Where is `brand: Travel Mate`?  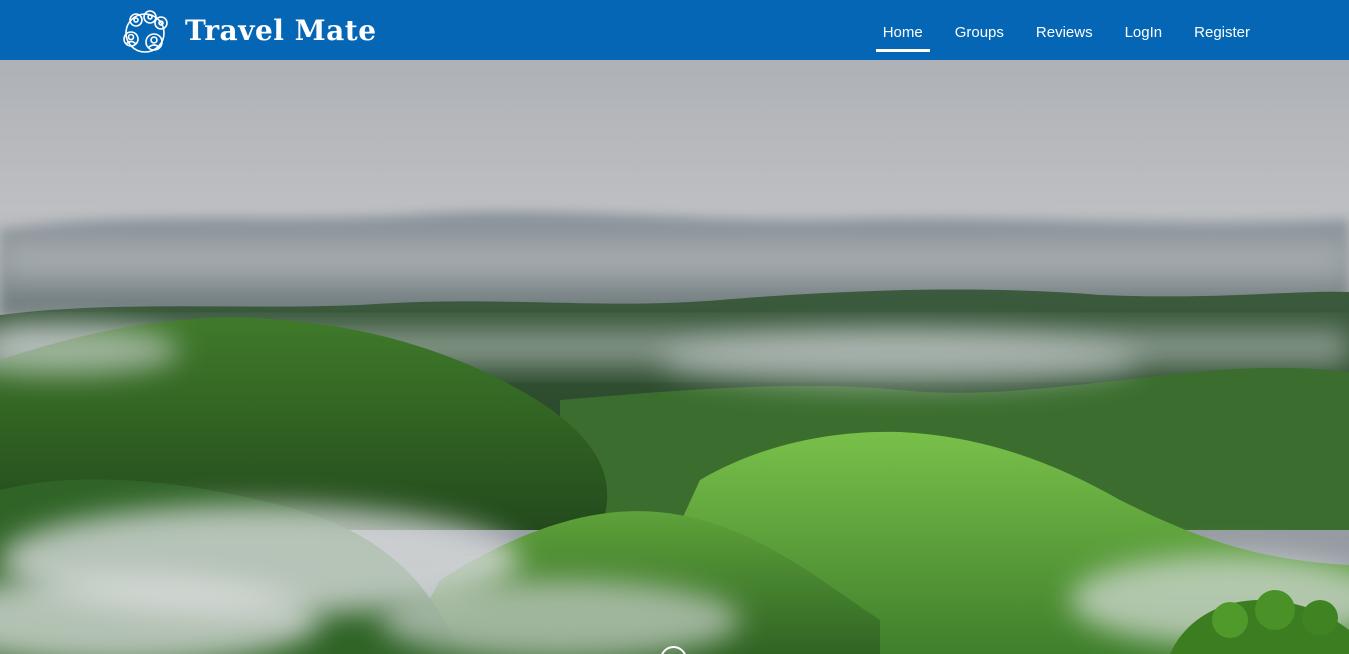
brand: Travel Mate is located at coordinates (247, 31).